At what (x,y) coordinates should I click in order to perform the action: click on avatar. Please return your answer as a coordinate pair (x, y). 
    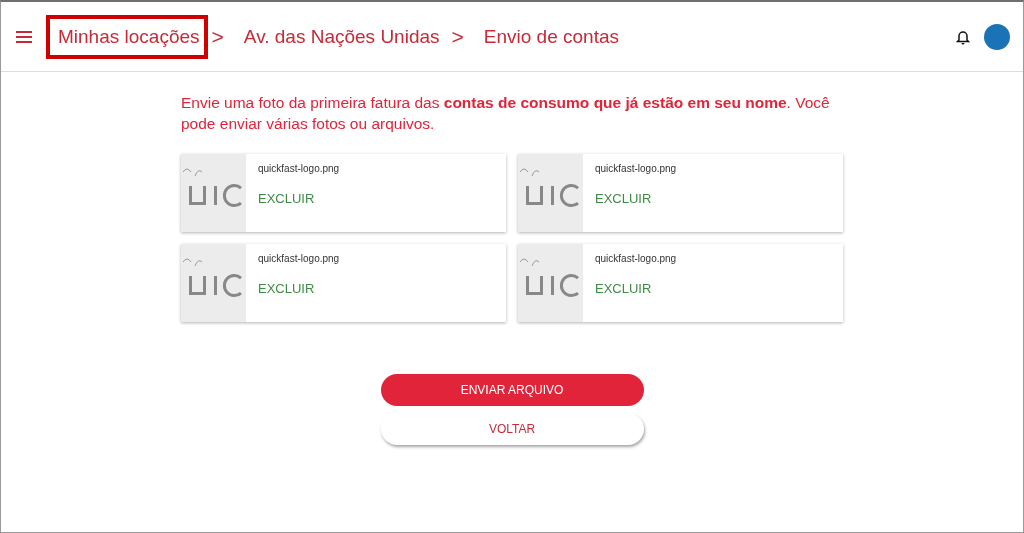
    Looking at the image, I should click on (997, 36).